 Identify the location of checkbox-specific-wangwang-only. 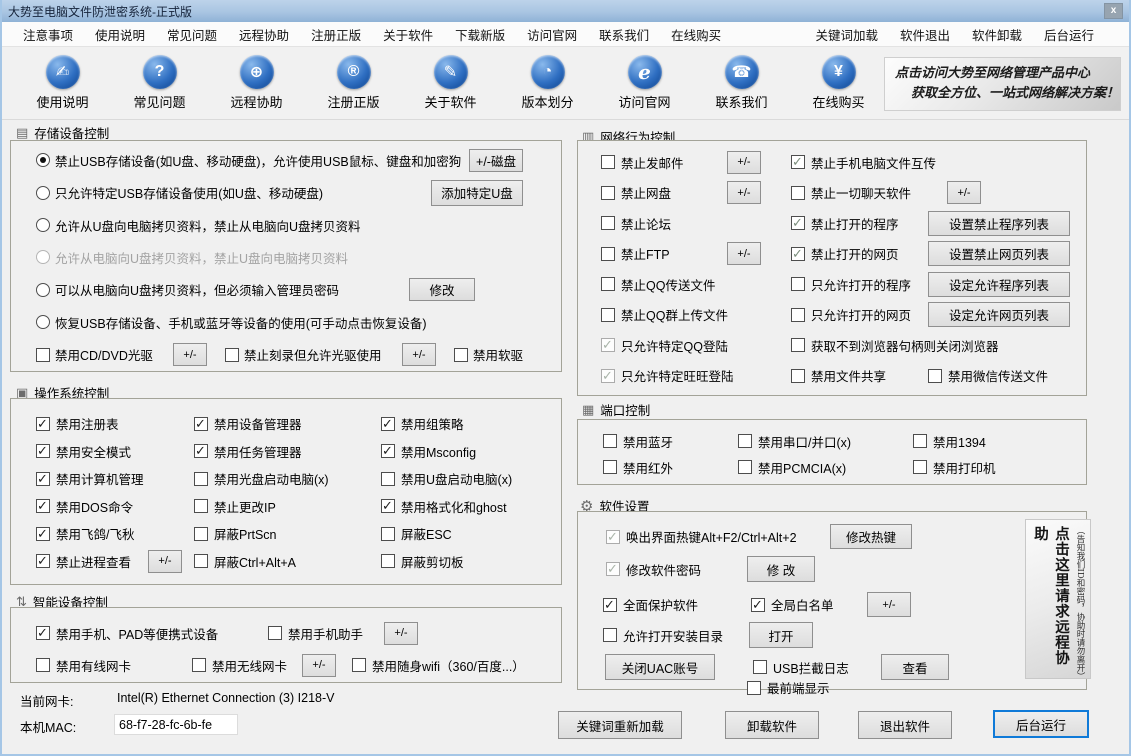
(608, 376).